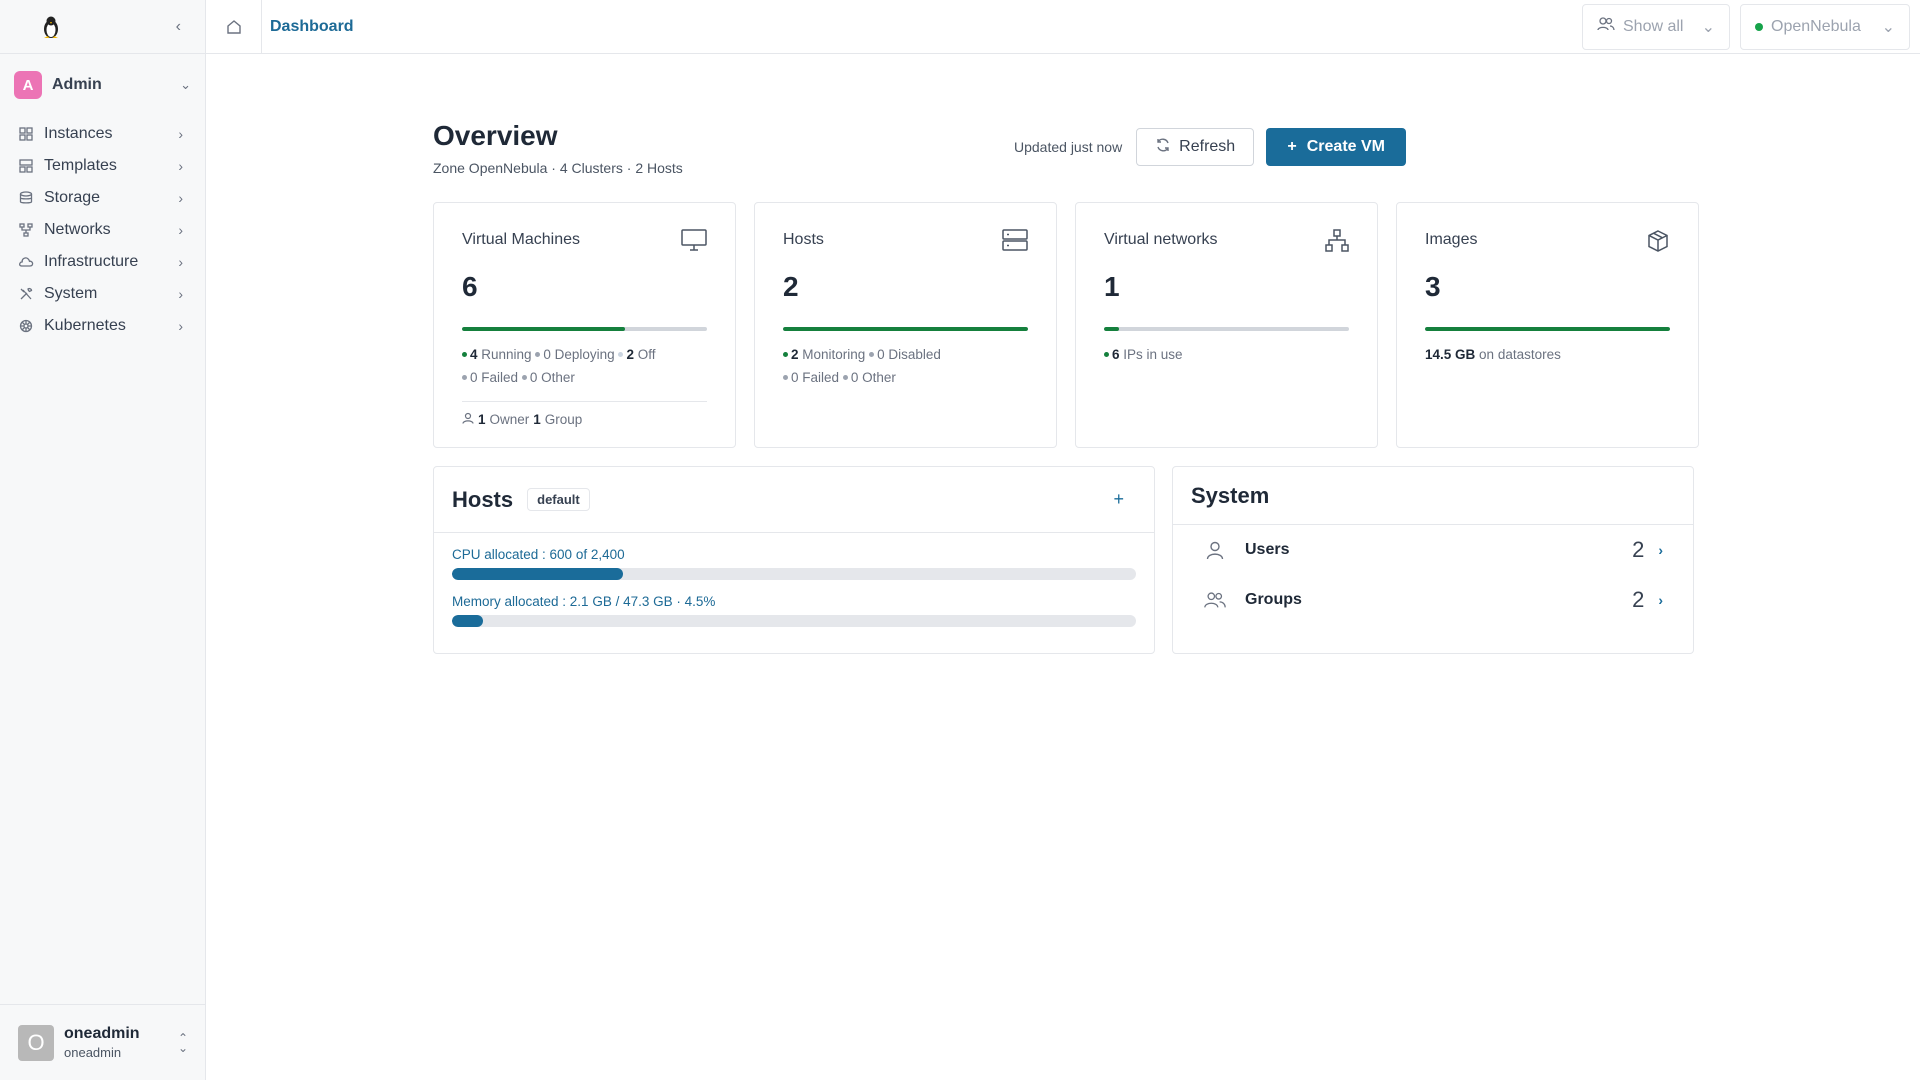 Image resolution: width=1920 pixels, height=1080 pixels. Describe the element at coordinates (1118, 499) in the screenshot. I see `add-host-button: +` at that location.